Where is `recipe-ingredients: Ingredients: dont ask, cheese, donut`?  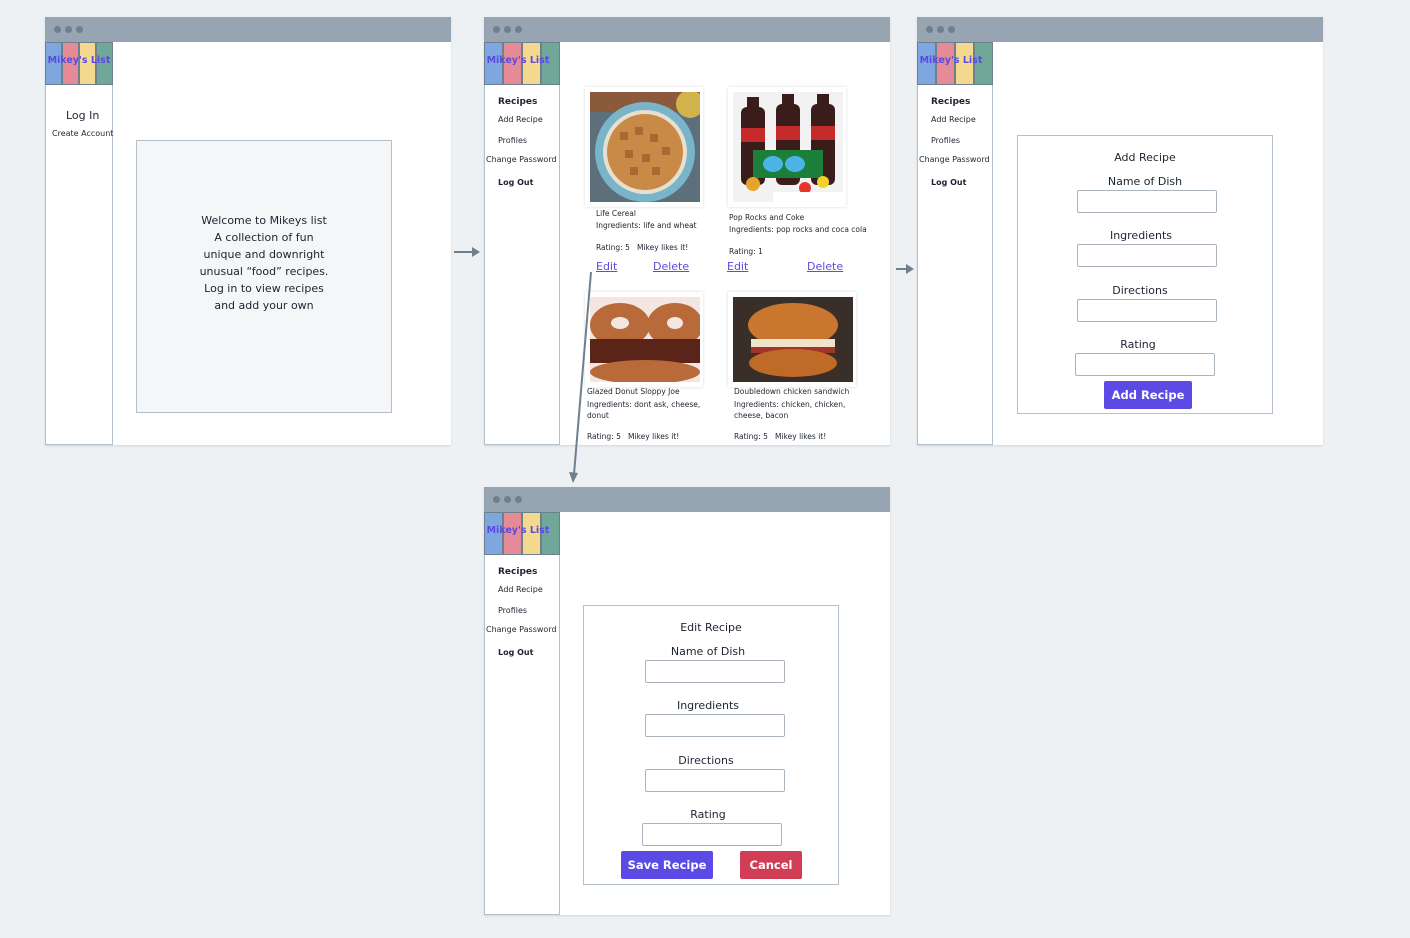
recipe-ingredients: Ingredients: dont ask, cheese, donut is located at coordinates (644, 410).